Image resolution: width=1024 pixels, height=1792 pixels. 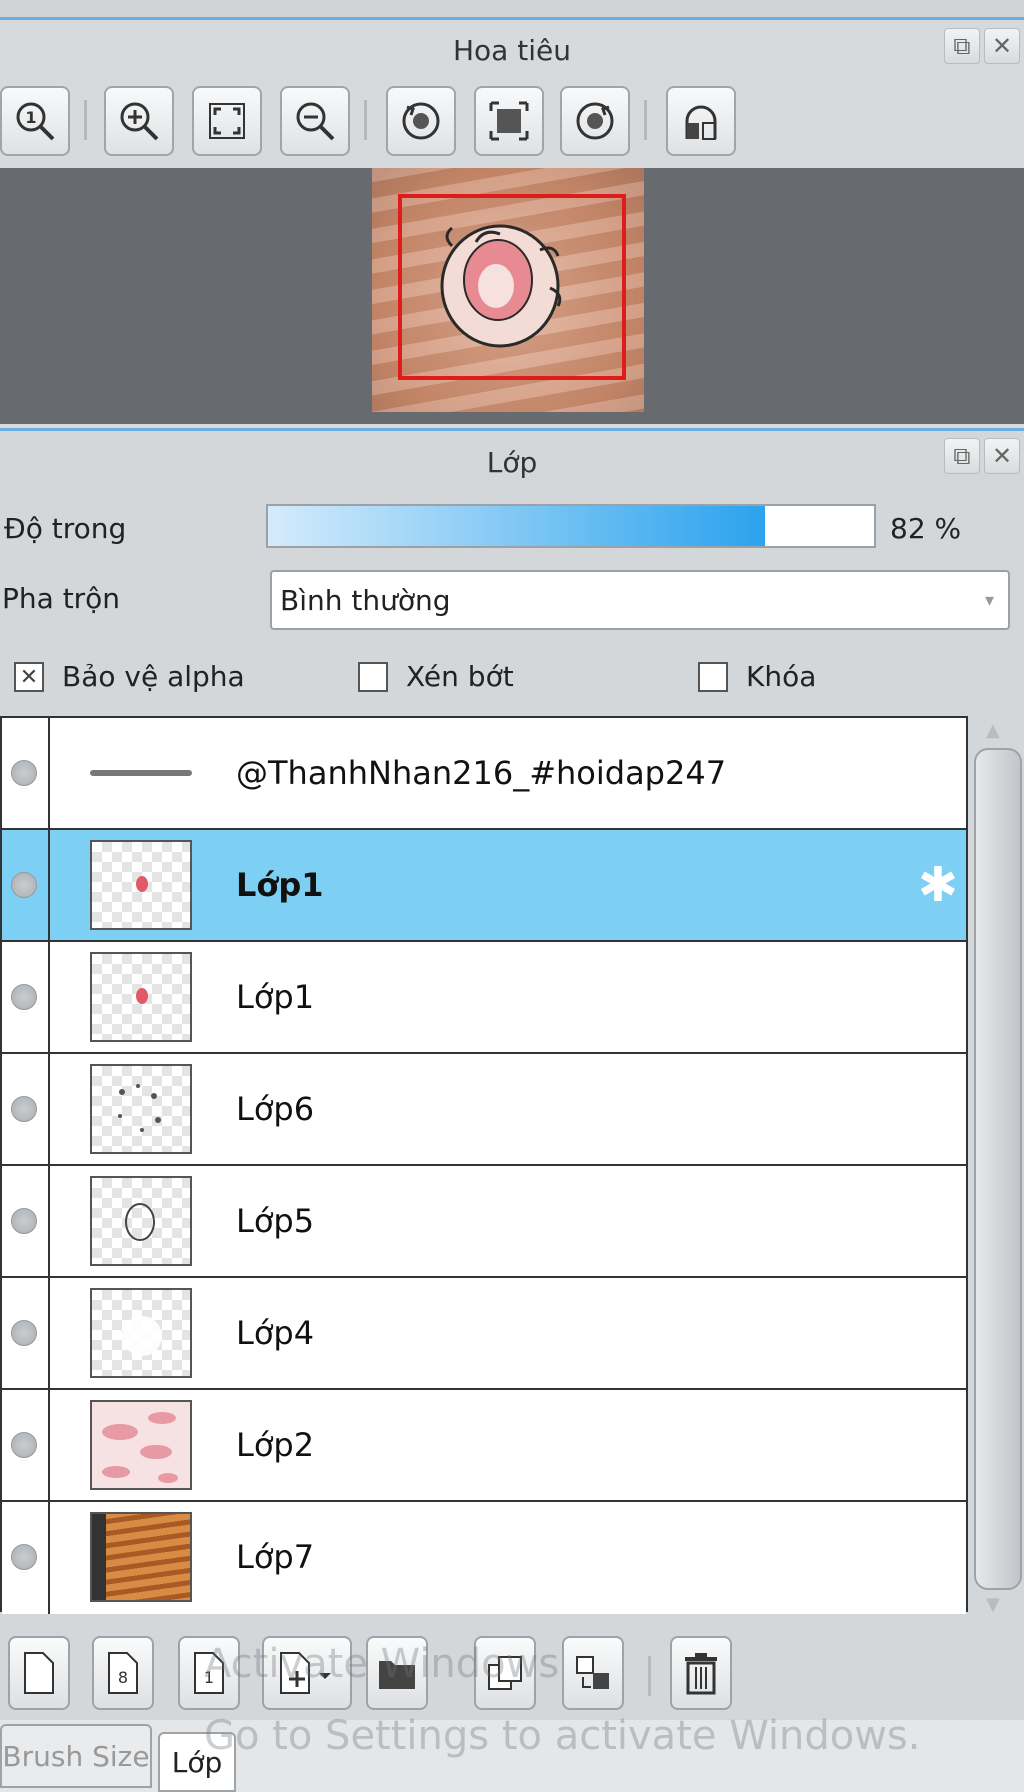 I want to click on opacity-value: 82 %, so click(x=926, y=528).